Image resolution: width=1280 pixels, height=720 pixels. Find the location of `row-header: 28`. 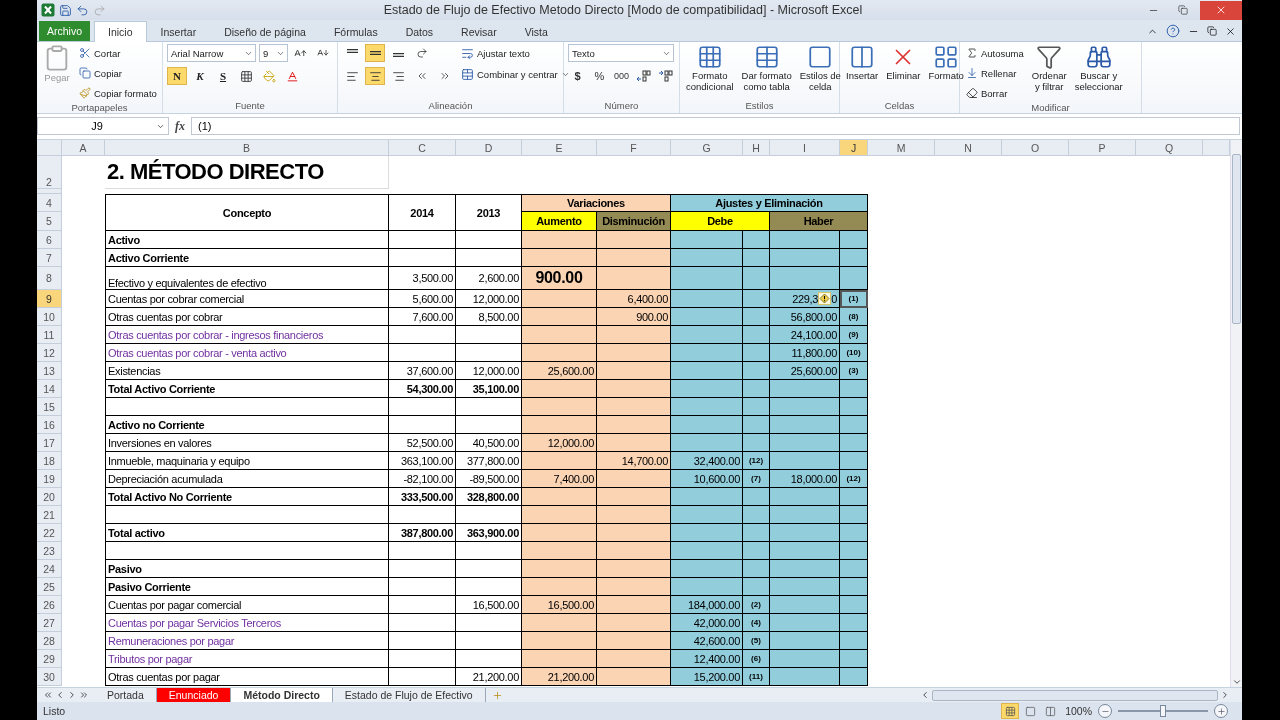

row-header: 28 is located at coordinates (49, 641).